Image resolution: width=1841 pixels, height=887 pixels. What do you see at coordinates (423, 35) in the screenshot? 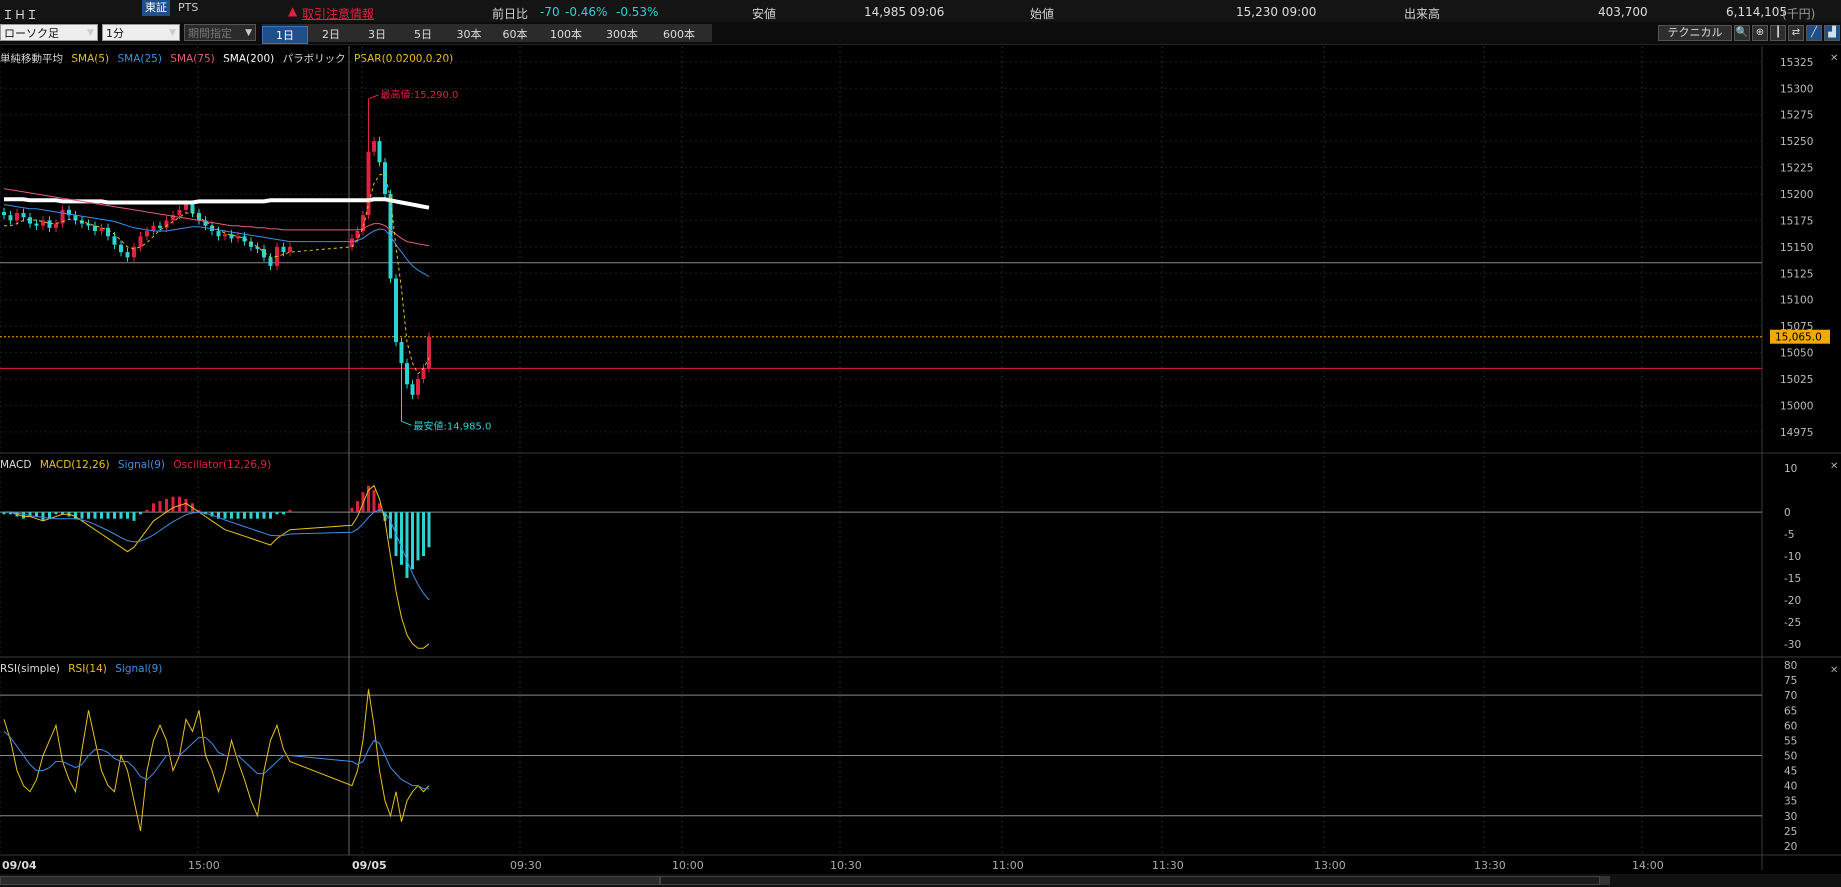
I see `range-5d-button: 5日` at bounding box center [423, 35].